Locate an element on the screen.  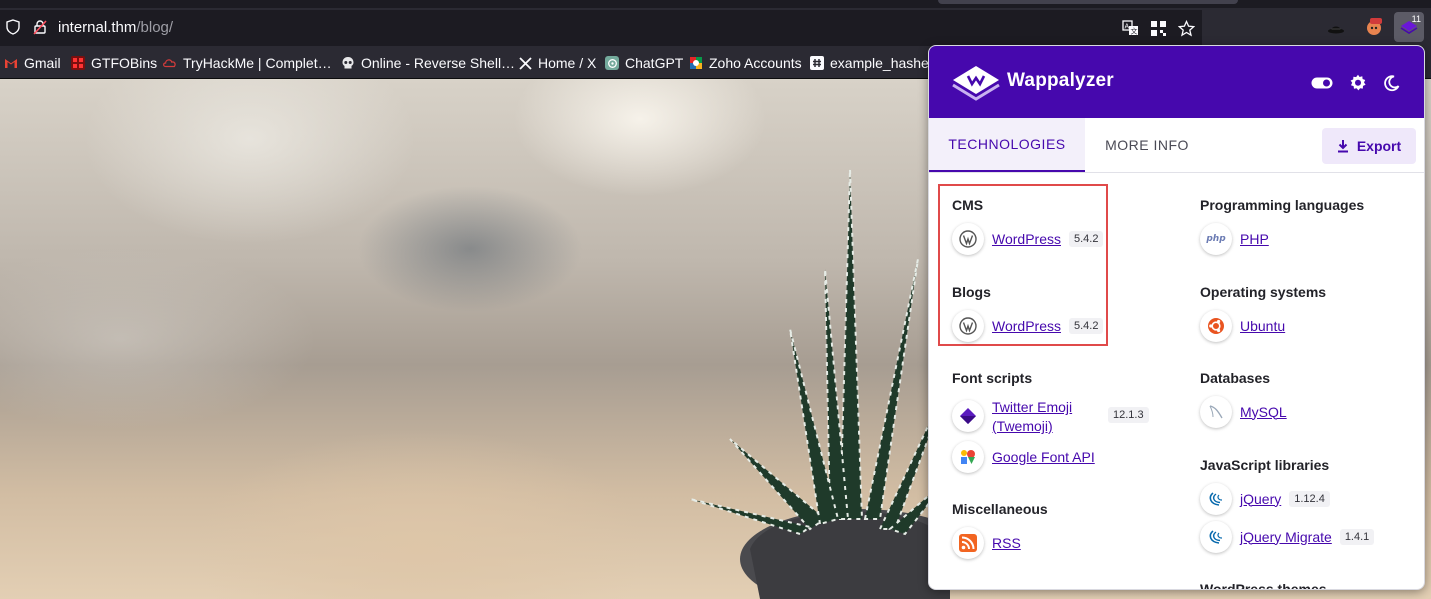
tech-twemoji: Twitter Emoji (Twemoji) 12.1.3 is located at coordinates (1050, 417).